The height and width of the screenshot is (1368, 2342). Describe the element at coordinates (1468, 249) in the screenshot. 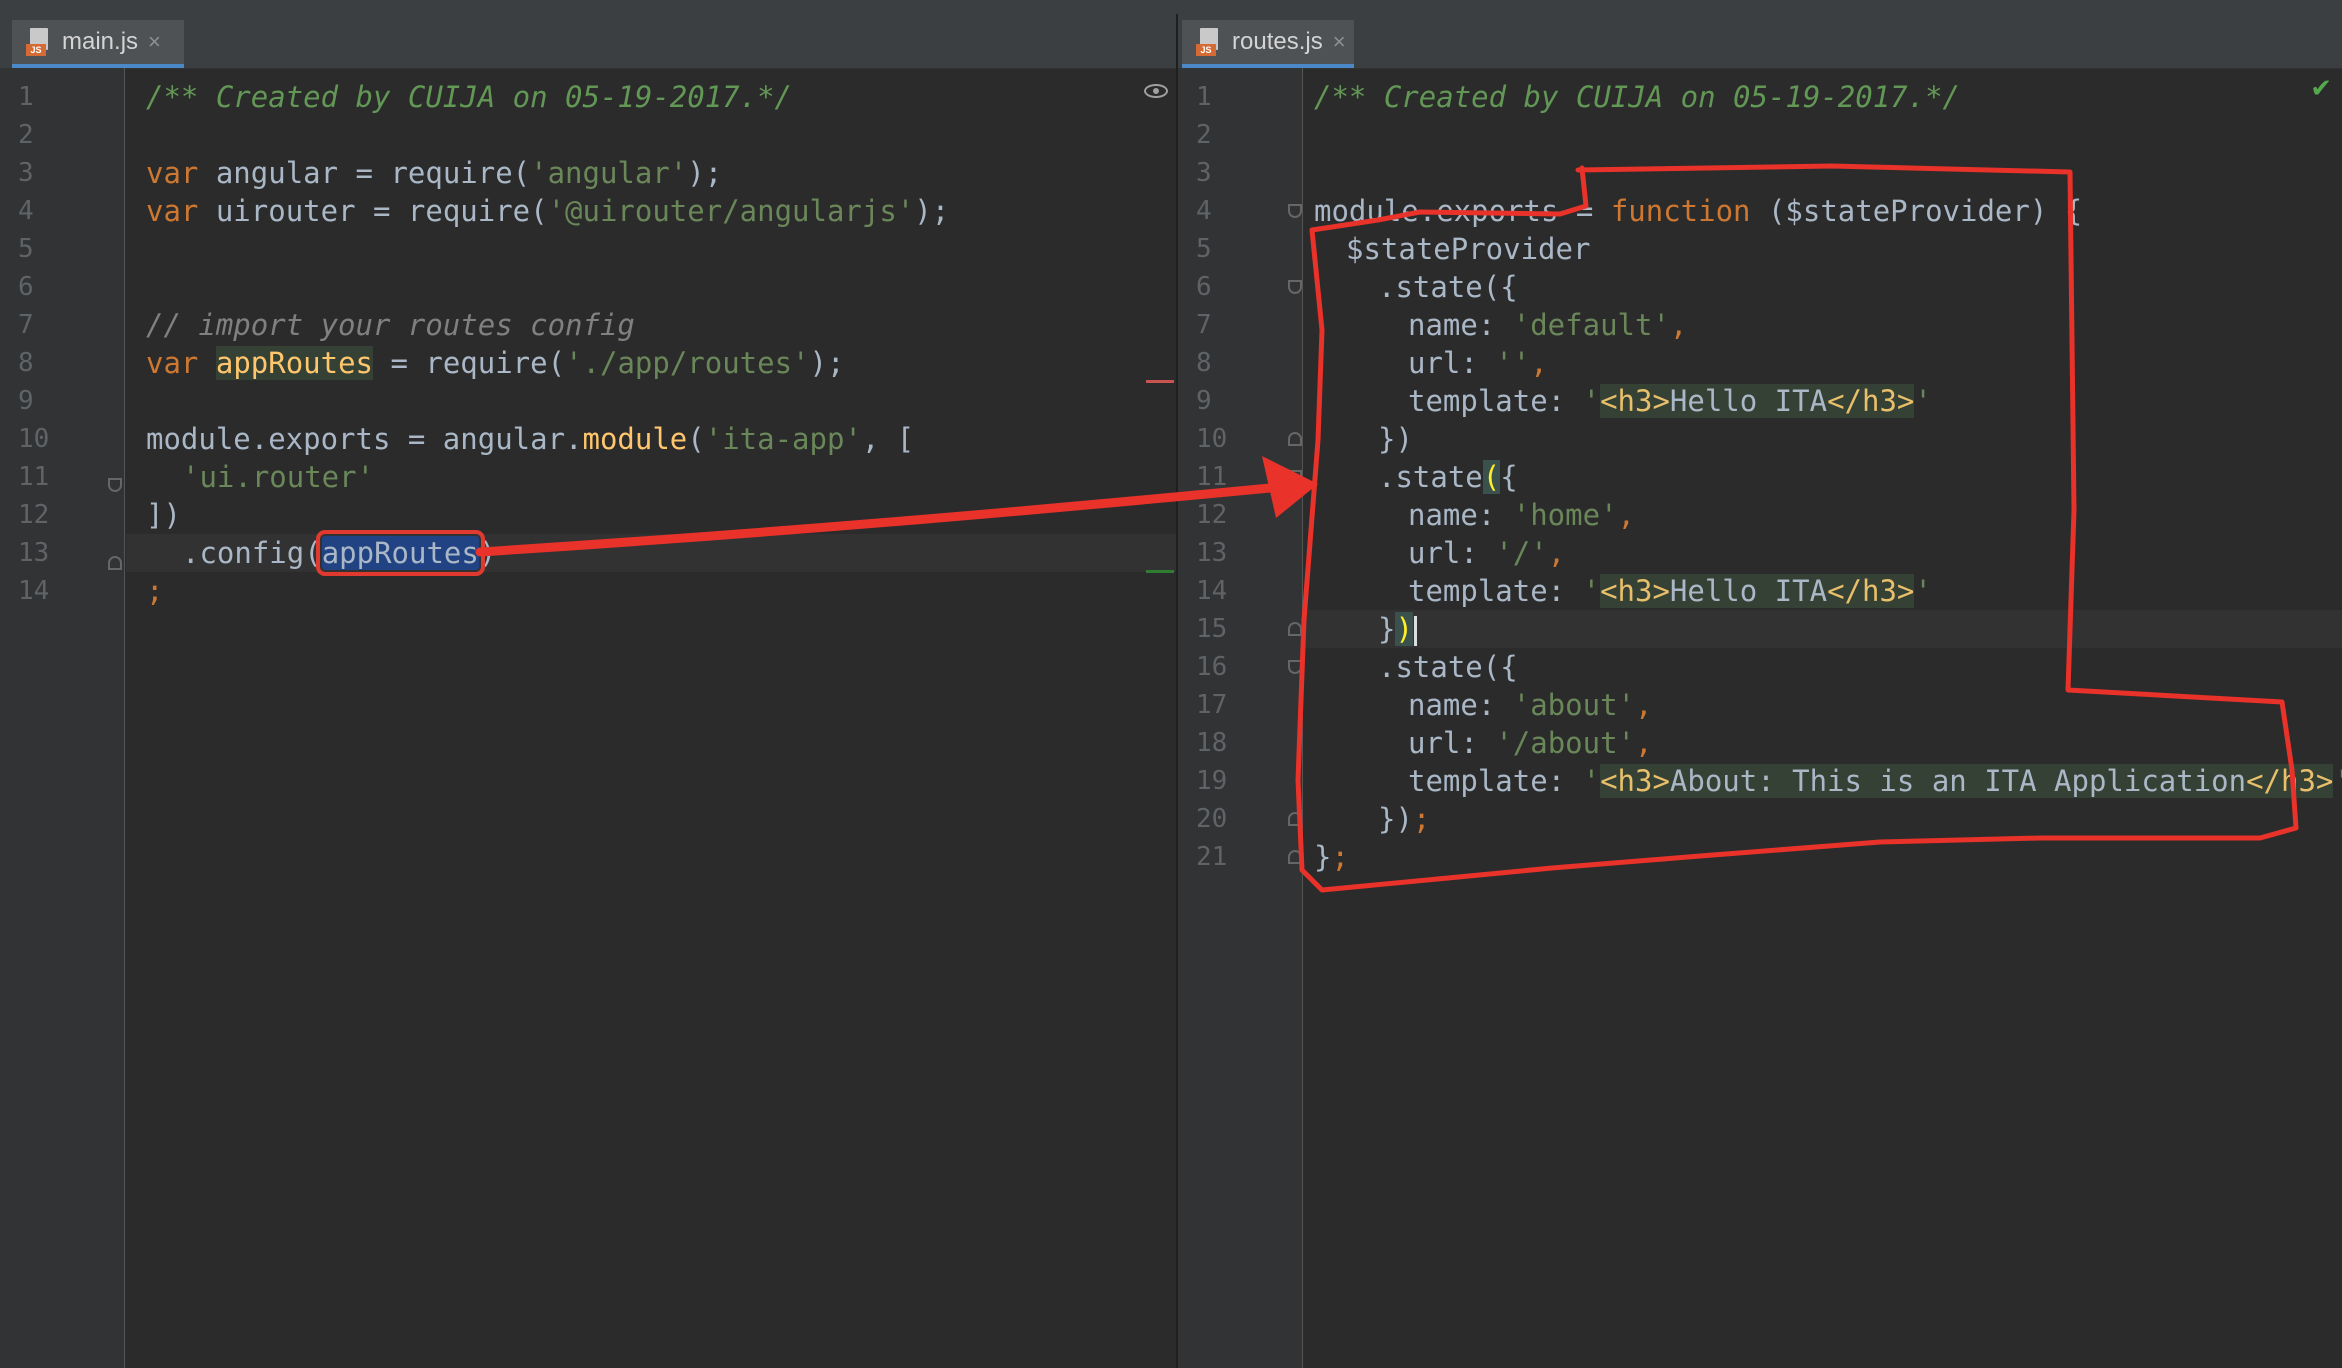

I see `code-line: $stateProvider` at that location.